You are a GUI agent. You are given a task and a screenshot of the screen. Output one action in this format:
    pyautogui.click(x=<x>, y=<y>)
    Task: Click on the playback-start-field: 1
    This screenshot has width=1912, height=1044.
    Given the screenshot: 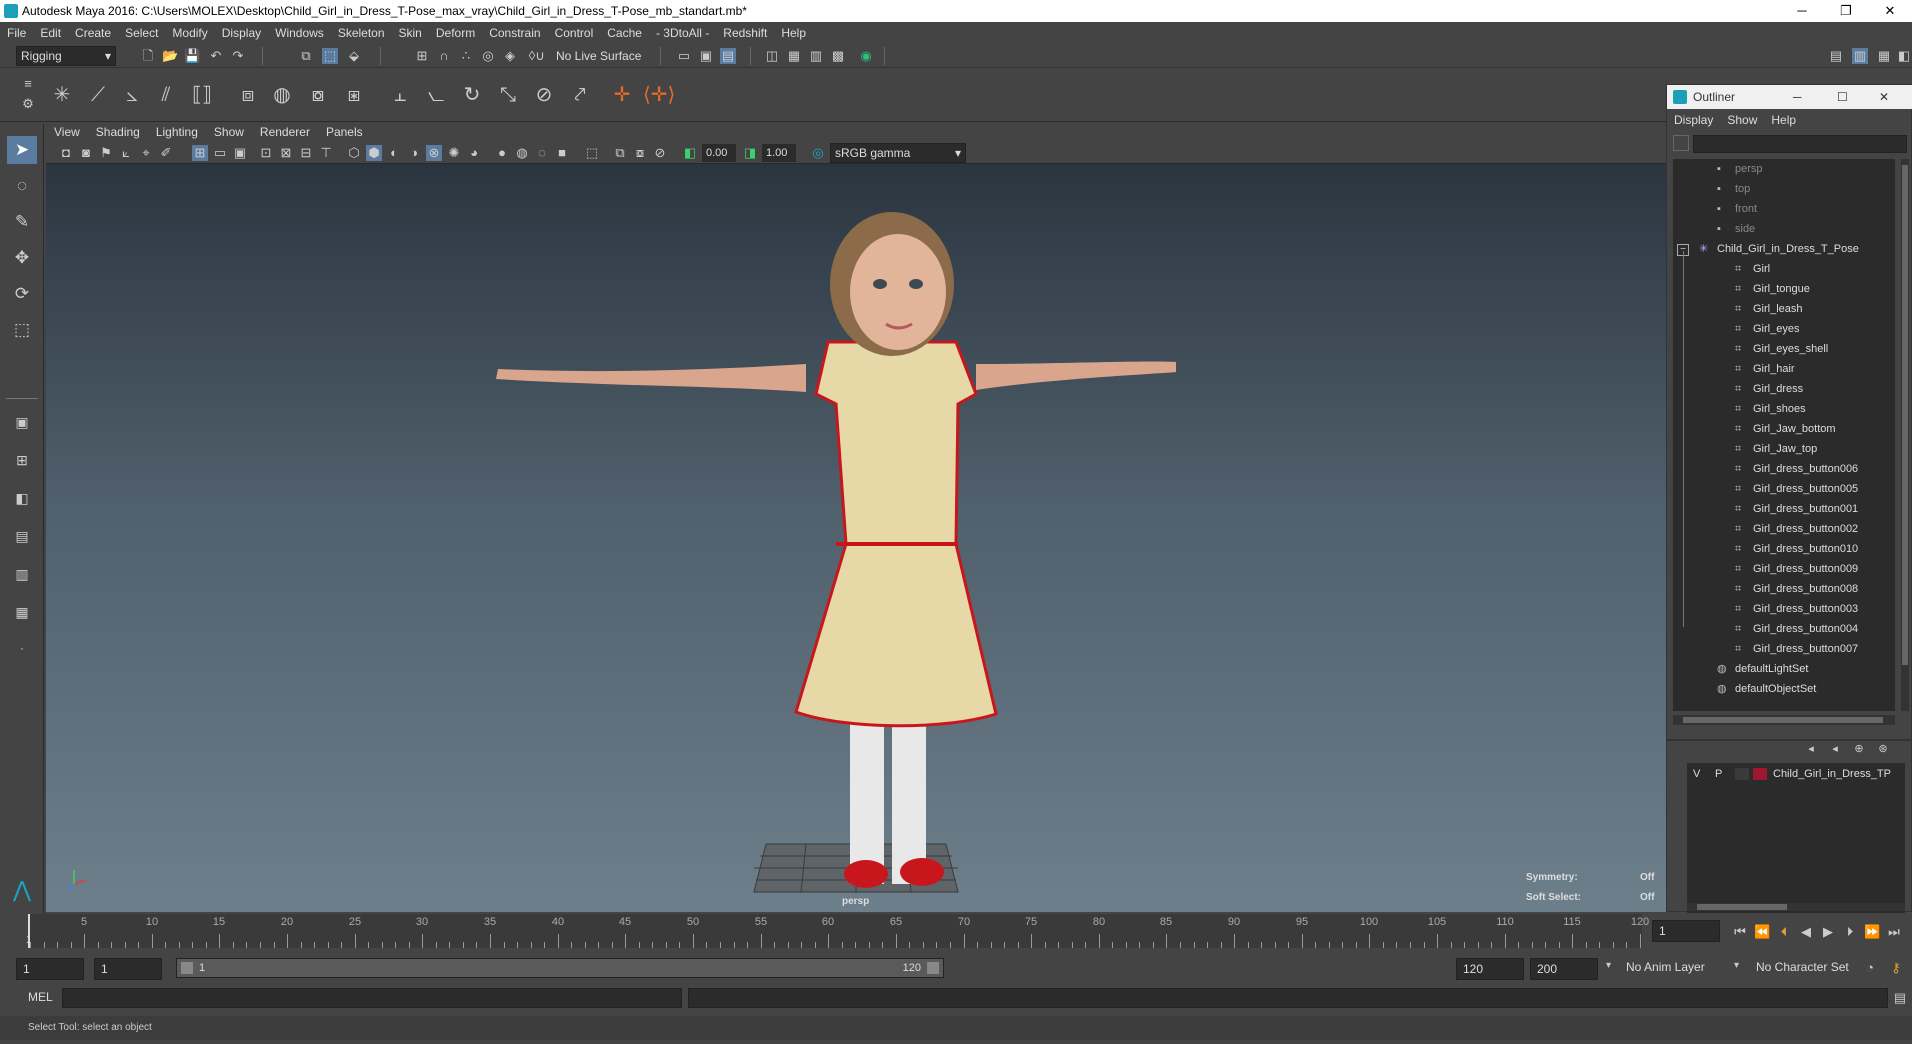 What is the action you would take?
    pyautogui.click(x=128, y=969)
    